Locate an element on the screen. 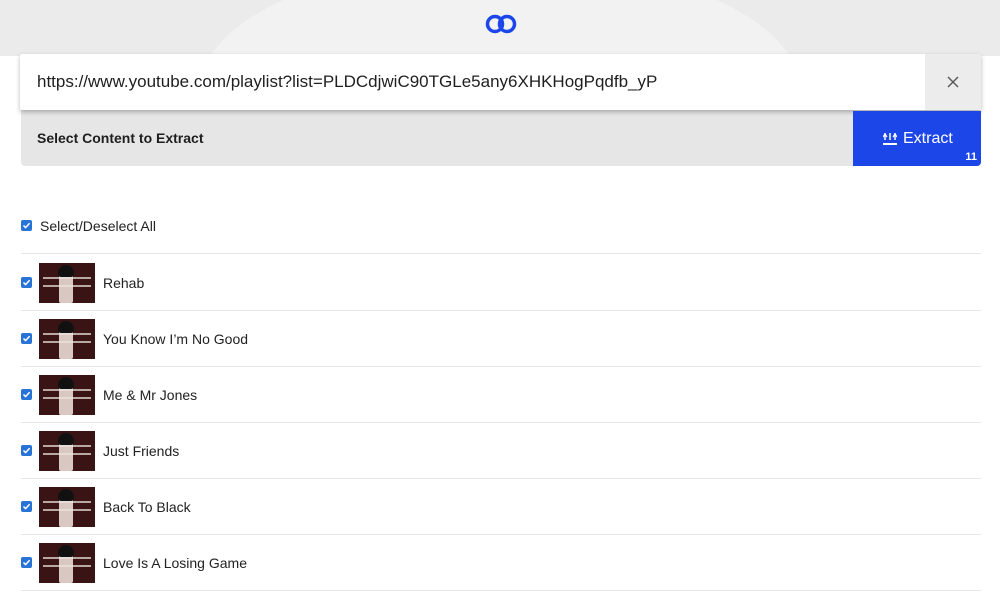  list-item: Just Friends is located at coordinates (501, 451).